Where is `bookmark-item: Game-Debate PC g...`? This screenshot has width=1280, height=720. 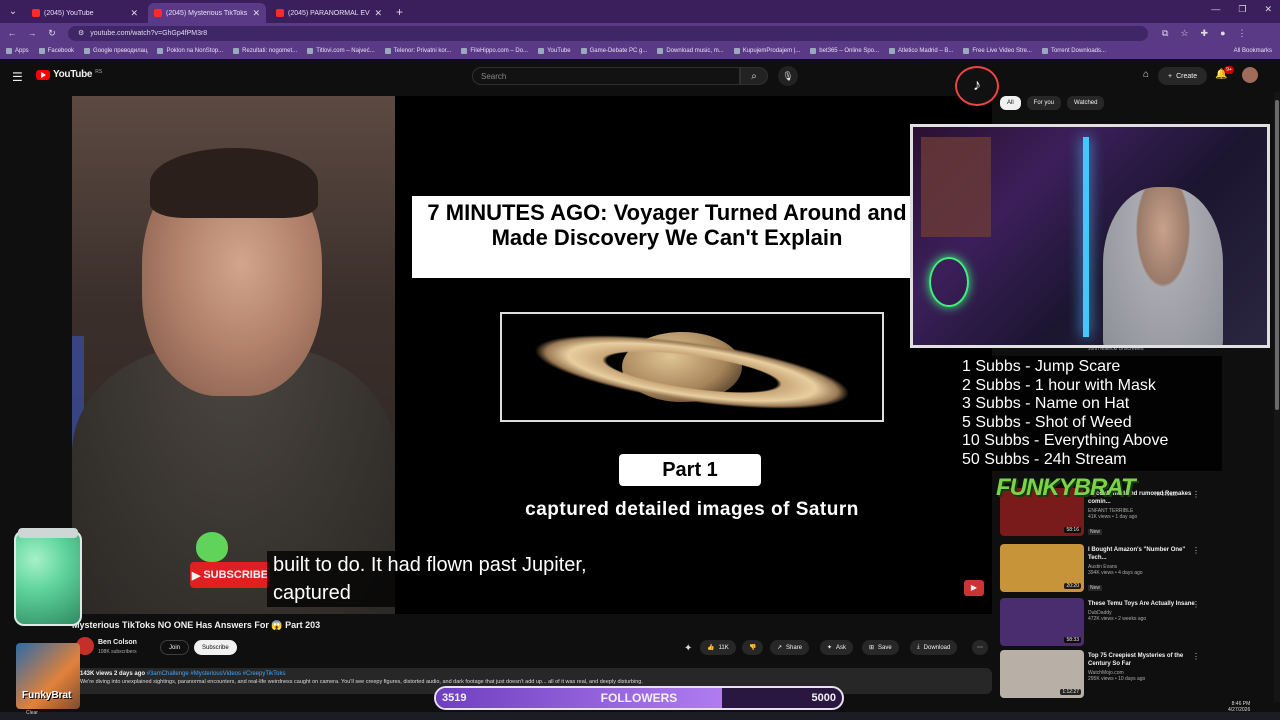 bookmark-item: Game-Debate PC g... is located at coordinates (614, 51).